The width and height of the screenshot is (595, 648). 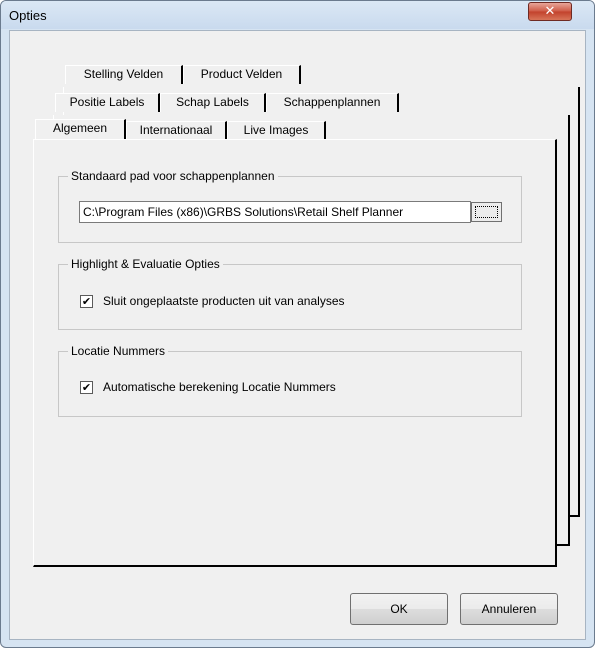 I want to click on group-title-location: Locatie Nummers, so click(x=118, y=351).